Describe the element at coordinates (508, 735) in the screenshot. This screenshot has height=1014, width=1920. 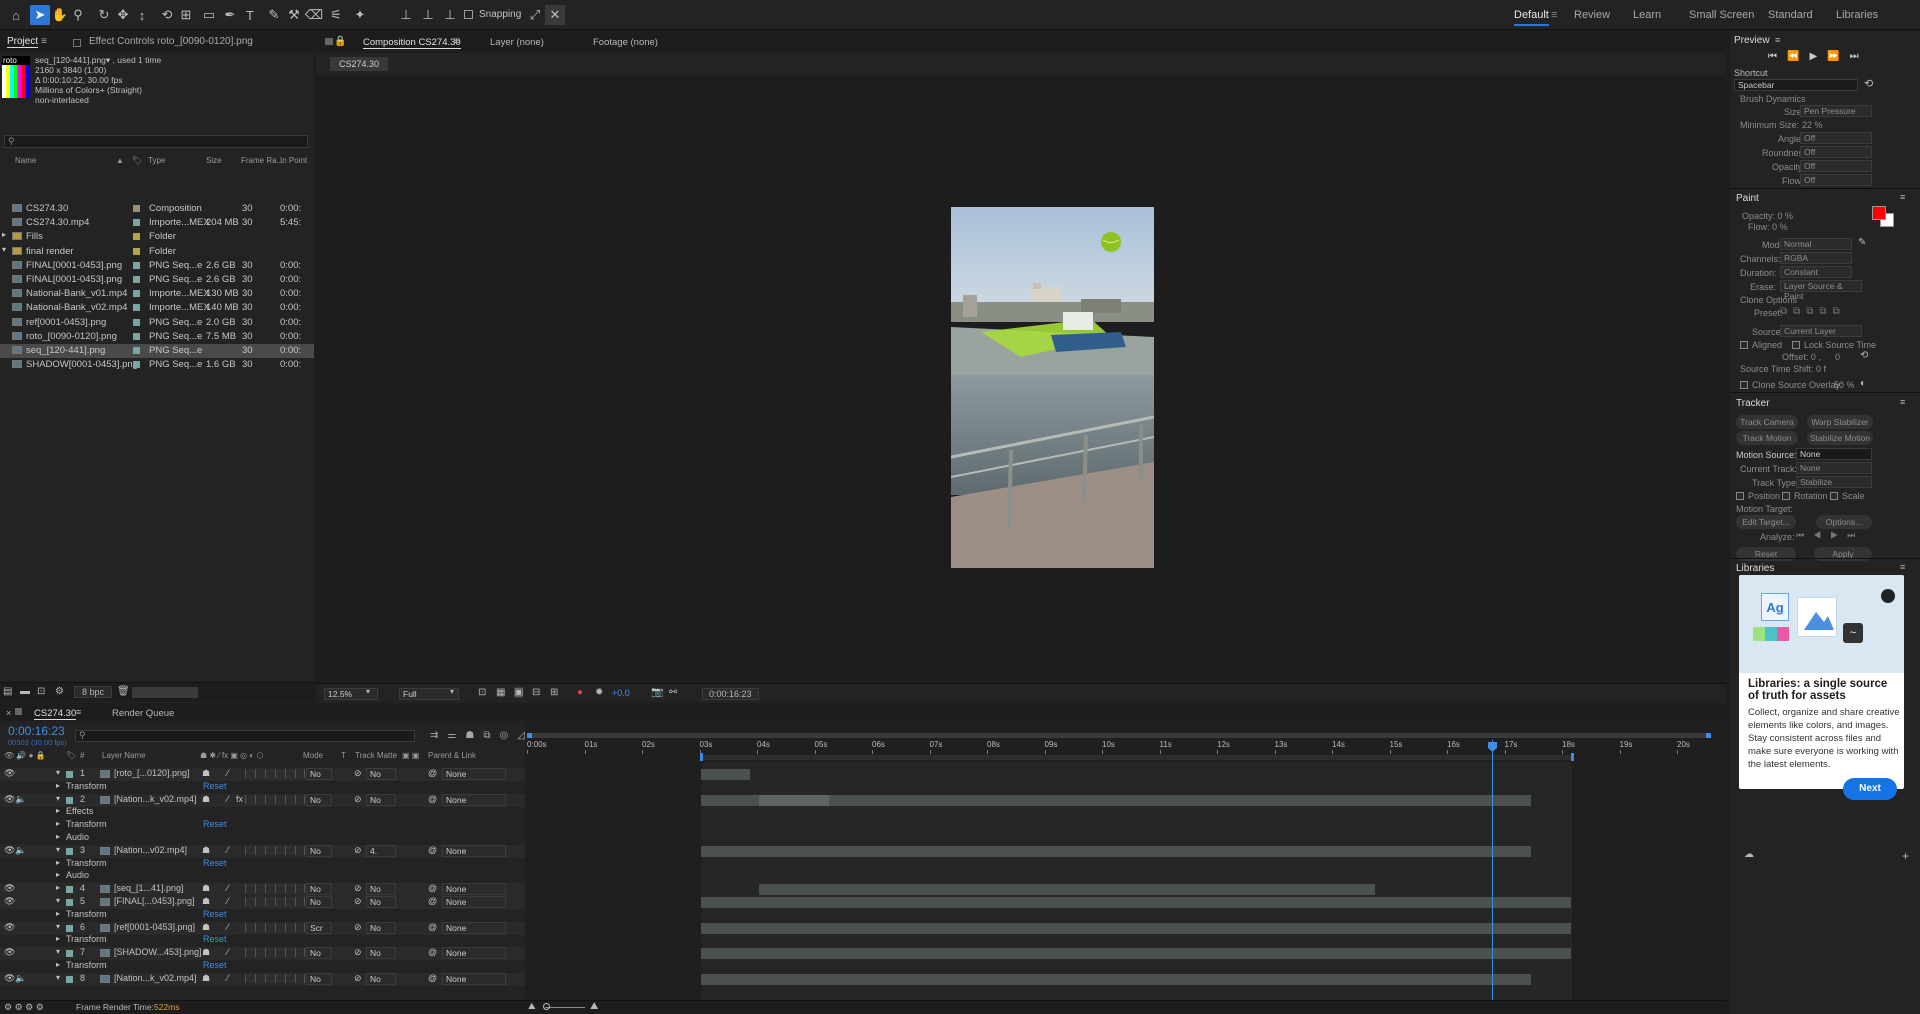
I see `motion-blur-icon: ◎` at that location.